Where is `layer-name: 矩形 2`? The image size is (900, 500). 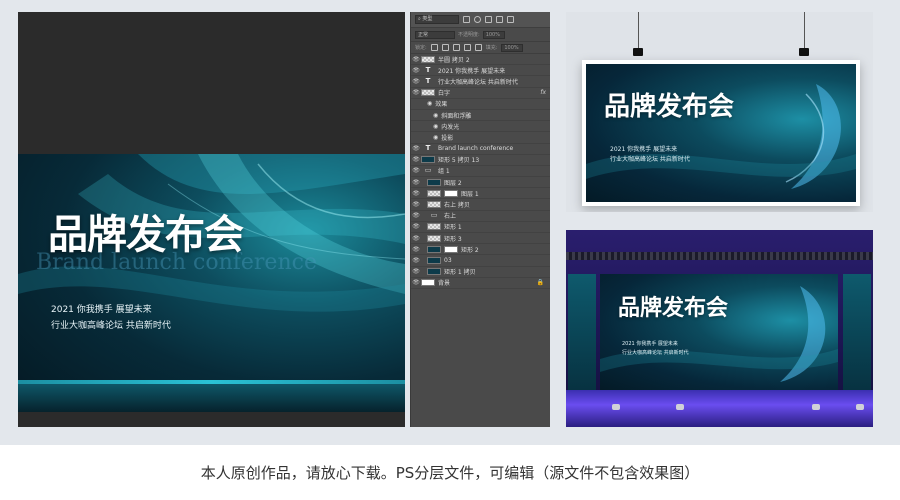 layer-name: 矩形 2 is located at coordinates (470, 250).